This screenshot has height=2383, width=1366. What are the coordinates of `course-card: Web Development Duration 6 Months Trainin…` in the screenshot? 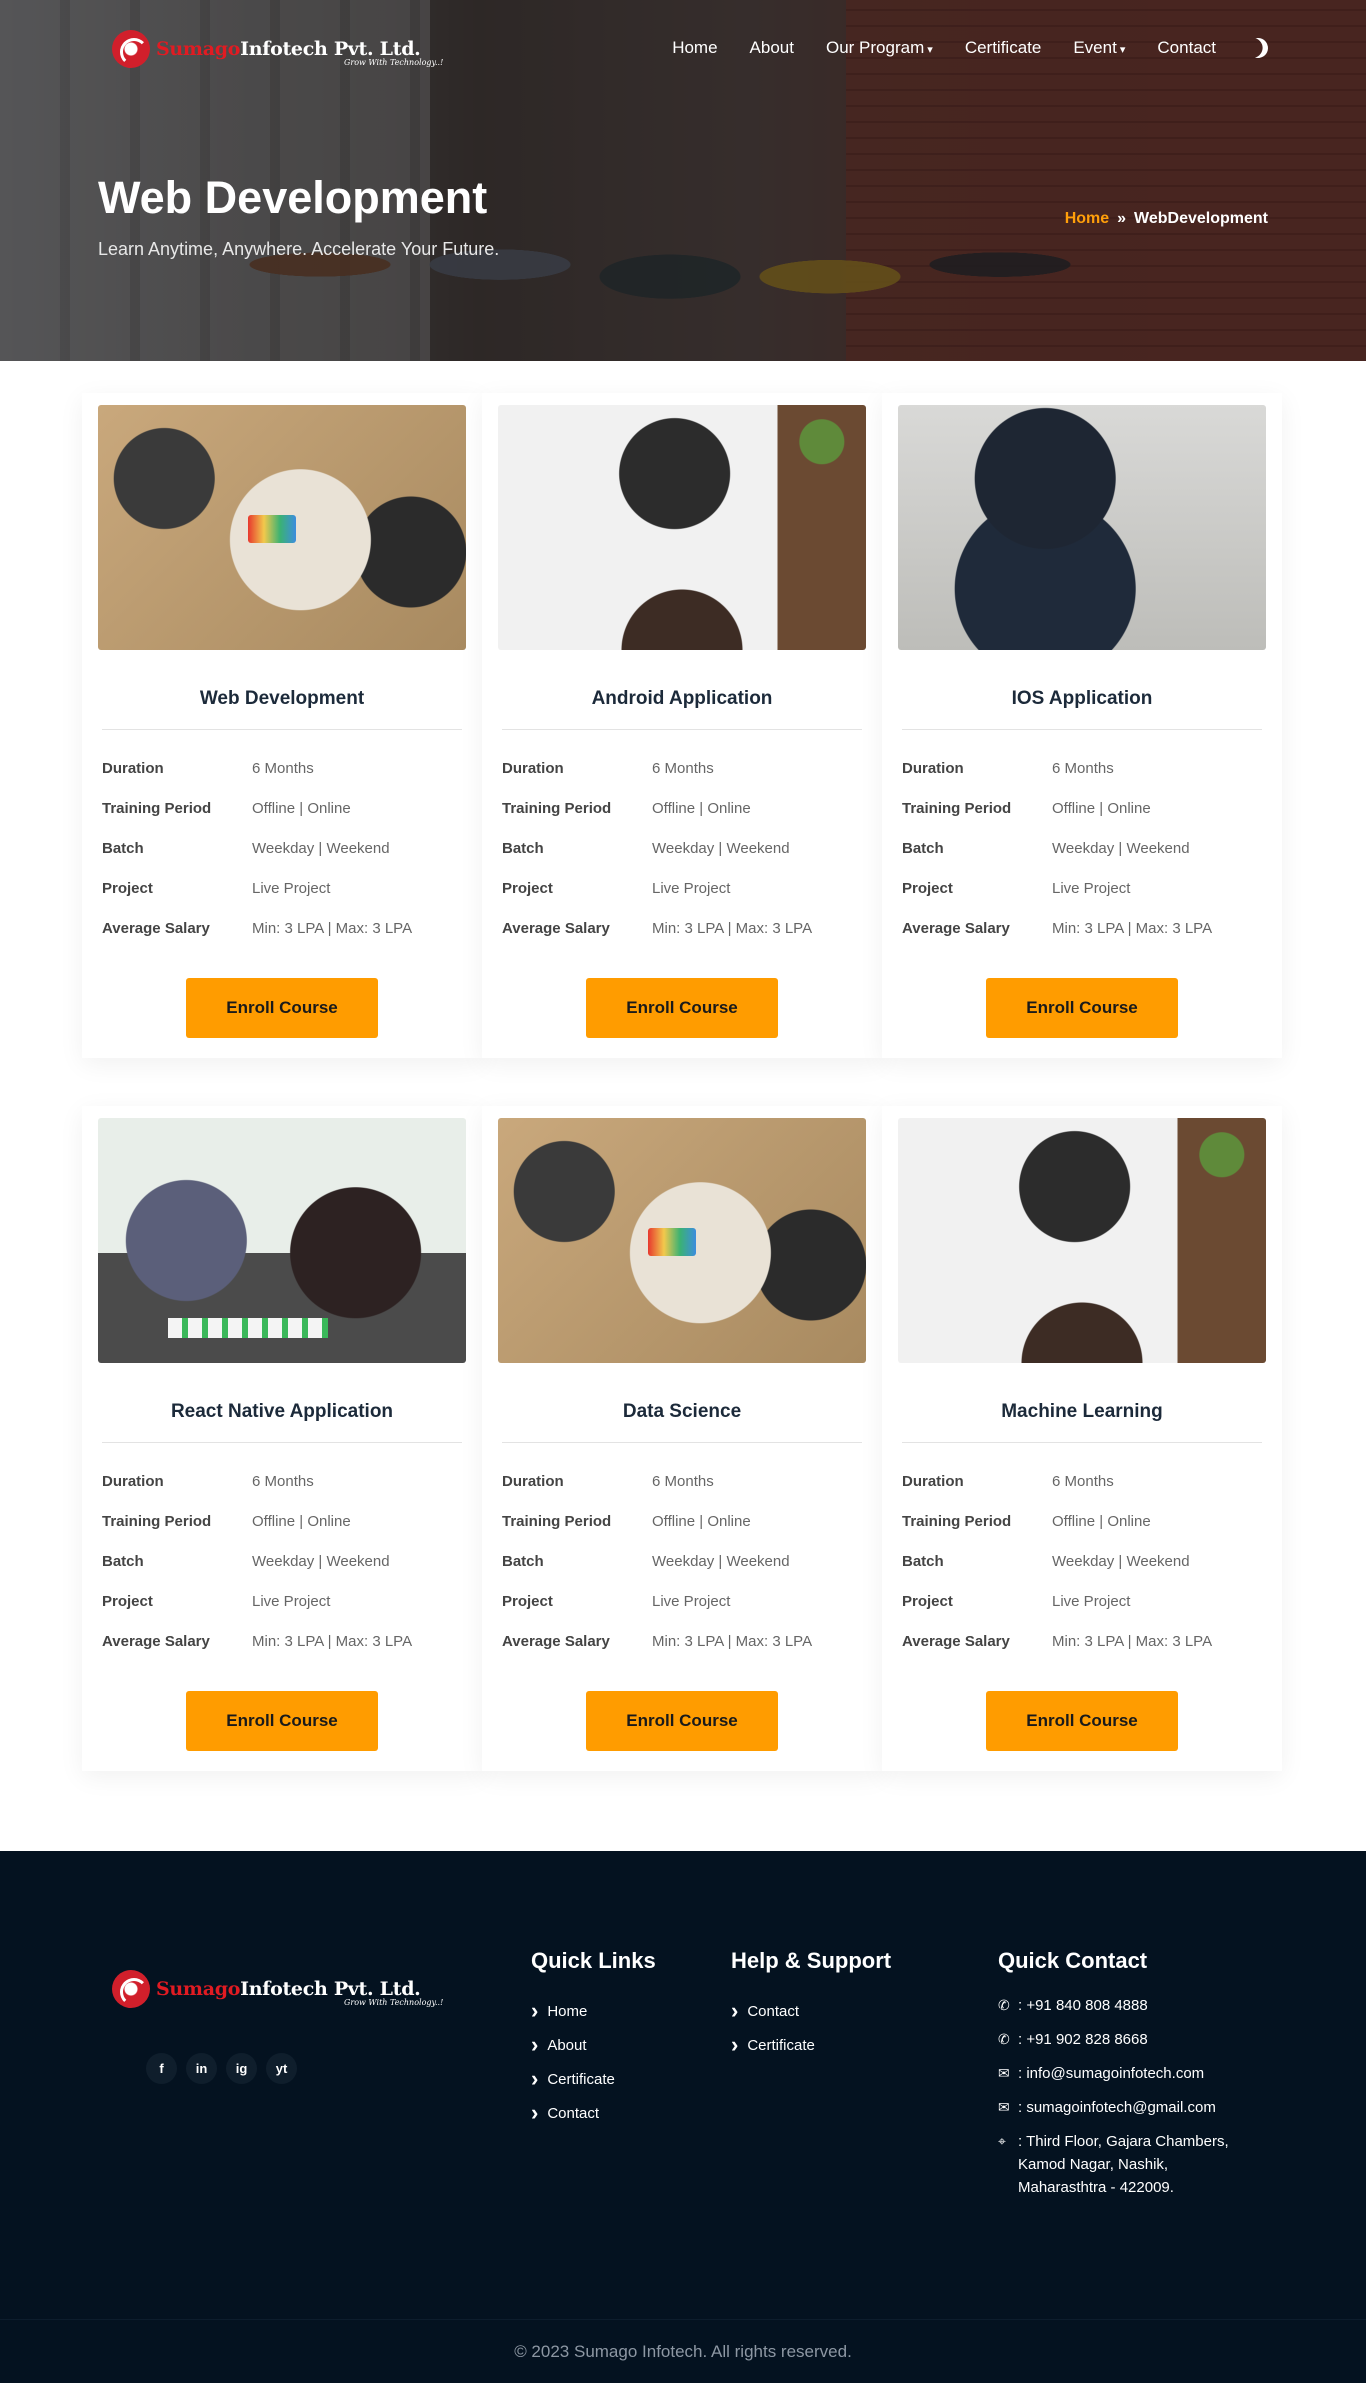 It's located at (282, 725).